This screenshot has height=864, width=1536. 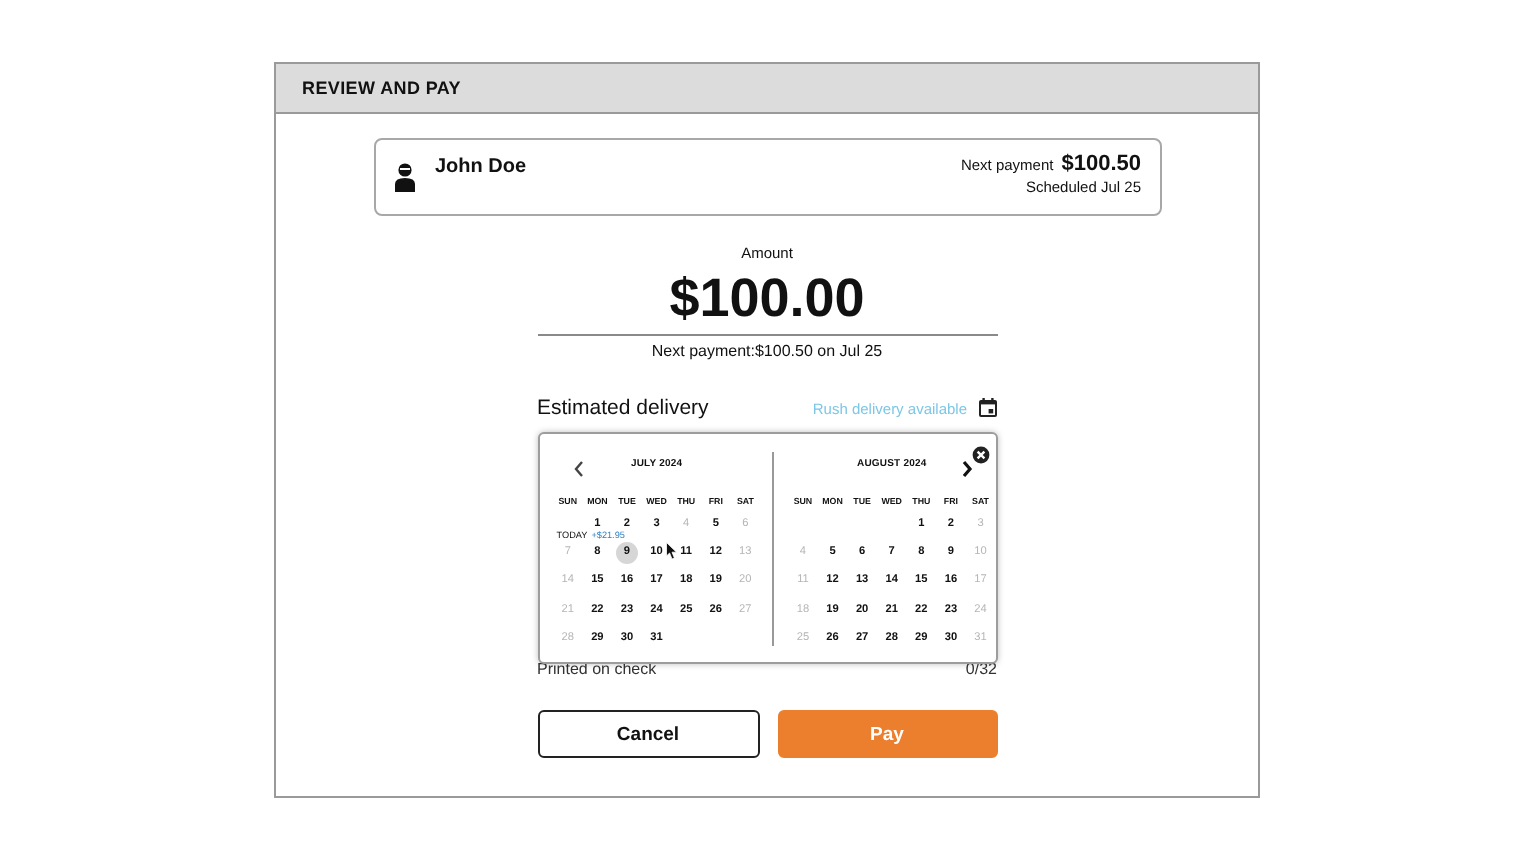 What do you see at coordinates (1101, 164) in the screenshot?
I see `next-payment-amount: $100.50` at bounding box center [1101, 164].